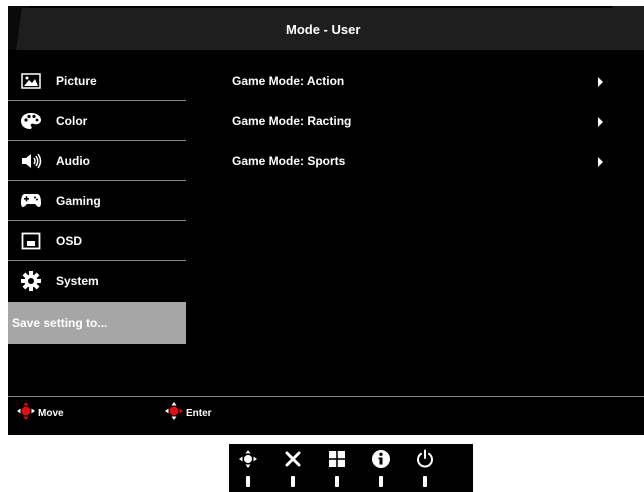 Image resolution: width=644 pixels, height=492 pixels. What do you see at coordinates (292, 121) in the screenshot?
I see `menu-item-label: Game Mode: Racting` at bounding box center [292, 121].